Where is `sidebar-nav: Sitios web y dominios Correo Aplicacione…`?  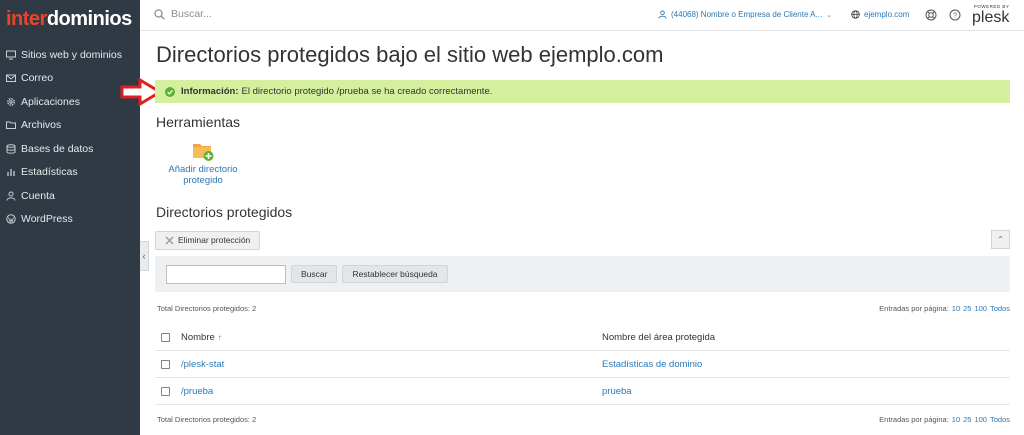 sidebar-nav: Sitios web y dominios Correo Aplicacione… is located at coordinates (70, 137).